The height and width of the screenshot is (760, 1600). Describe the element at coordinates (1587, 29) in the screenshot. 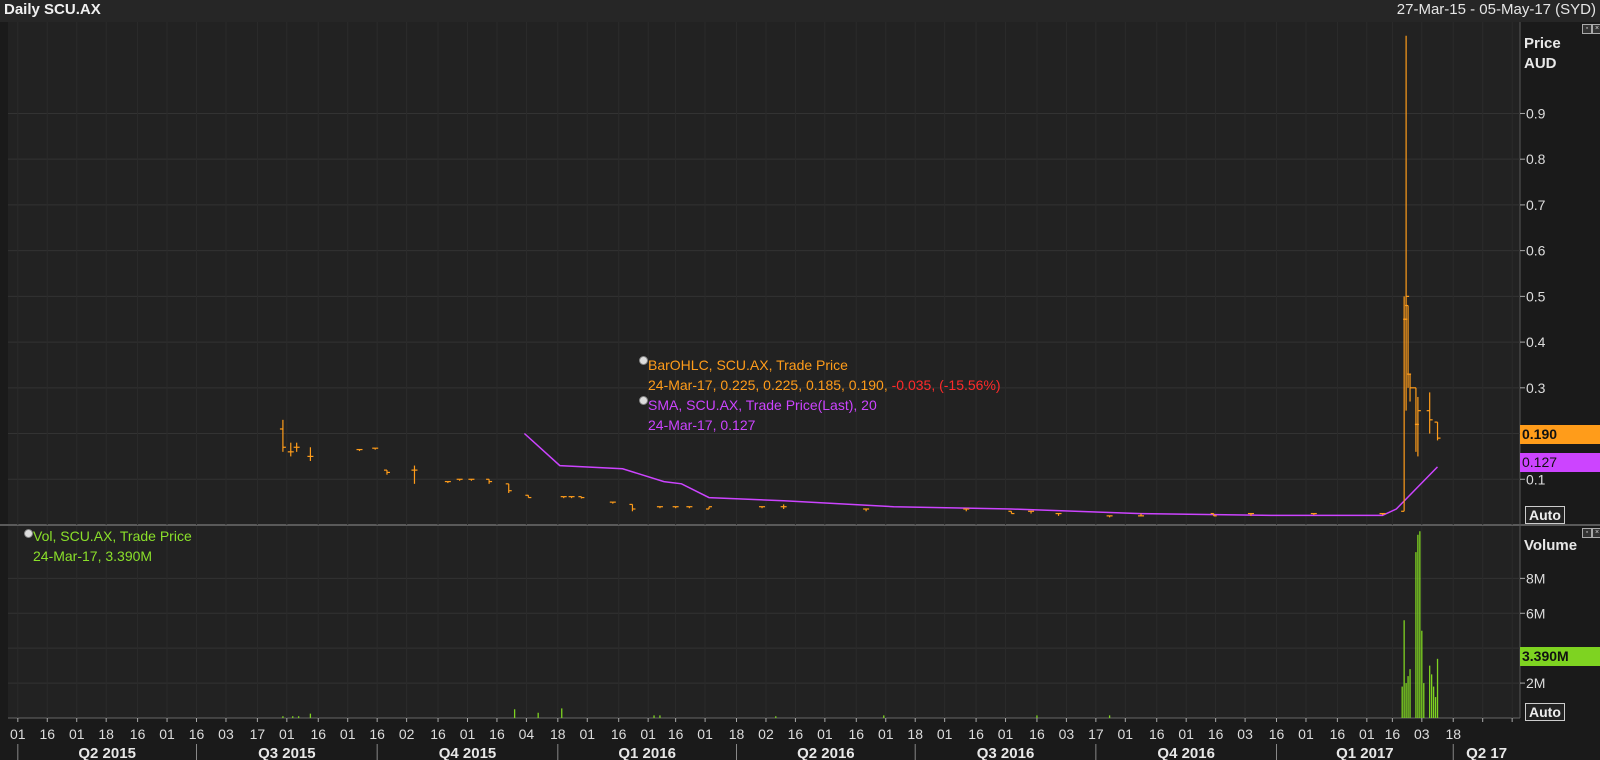

I see `panel-restore-icon: ▫` at that location.